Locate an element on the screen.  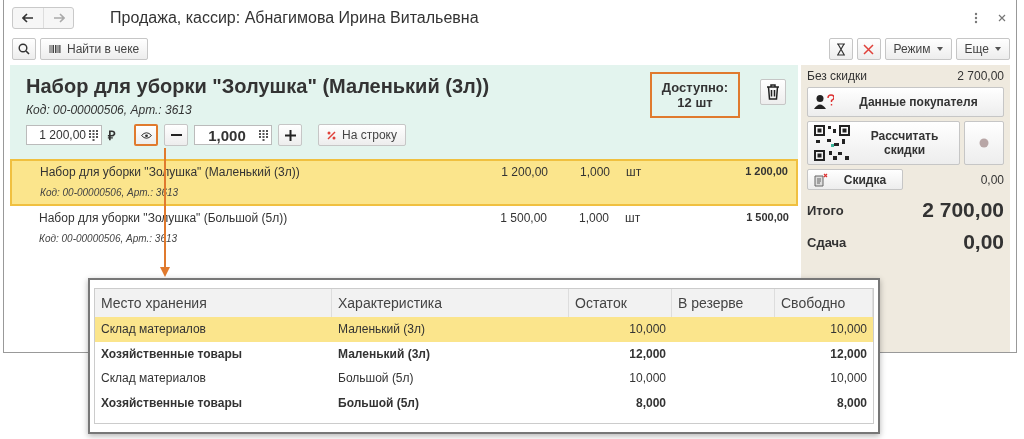
available-label: Доступно: is located at coordinates (695, 87).